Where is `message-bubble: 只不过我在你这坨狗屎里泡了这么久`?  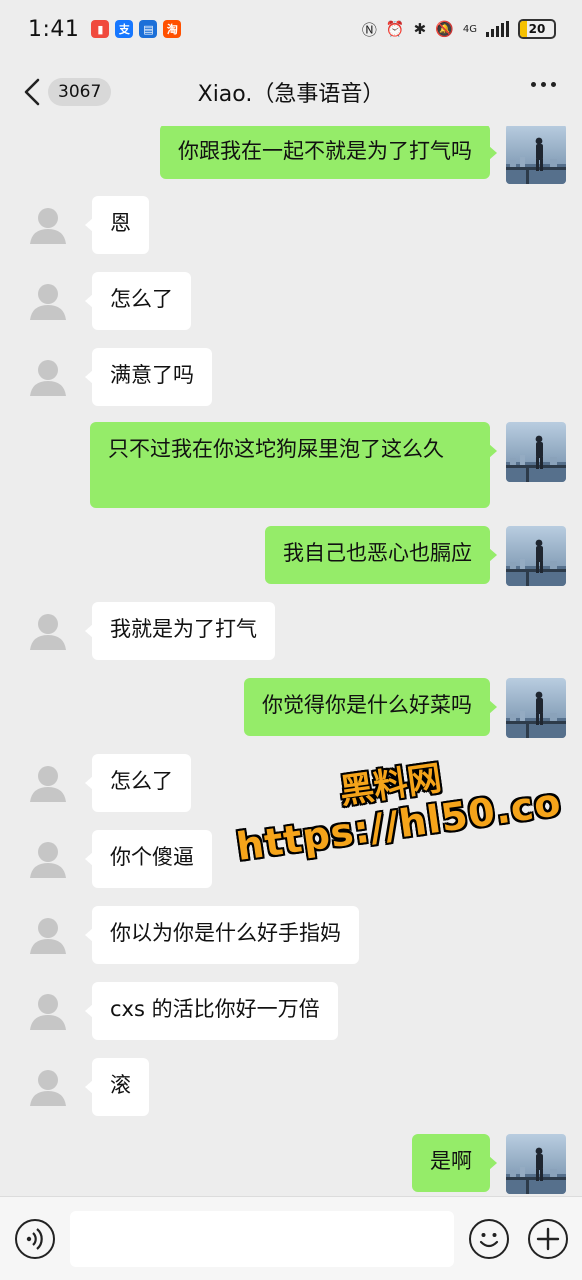 message-bubble: 只不过我在你这坨狗屎里泡了这么久 is located at coordinates (293, 465).